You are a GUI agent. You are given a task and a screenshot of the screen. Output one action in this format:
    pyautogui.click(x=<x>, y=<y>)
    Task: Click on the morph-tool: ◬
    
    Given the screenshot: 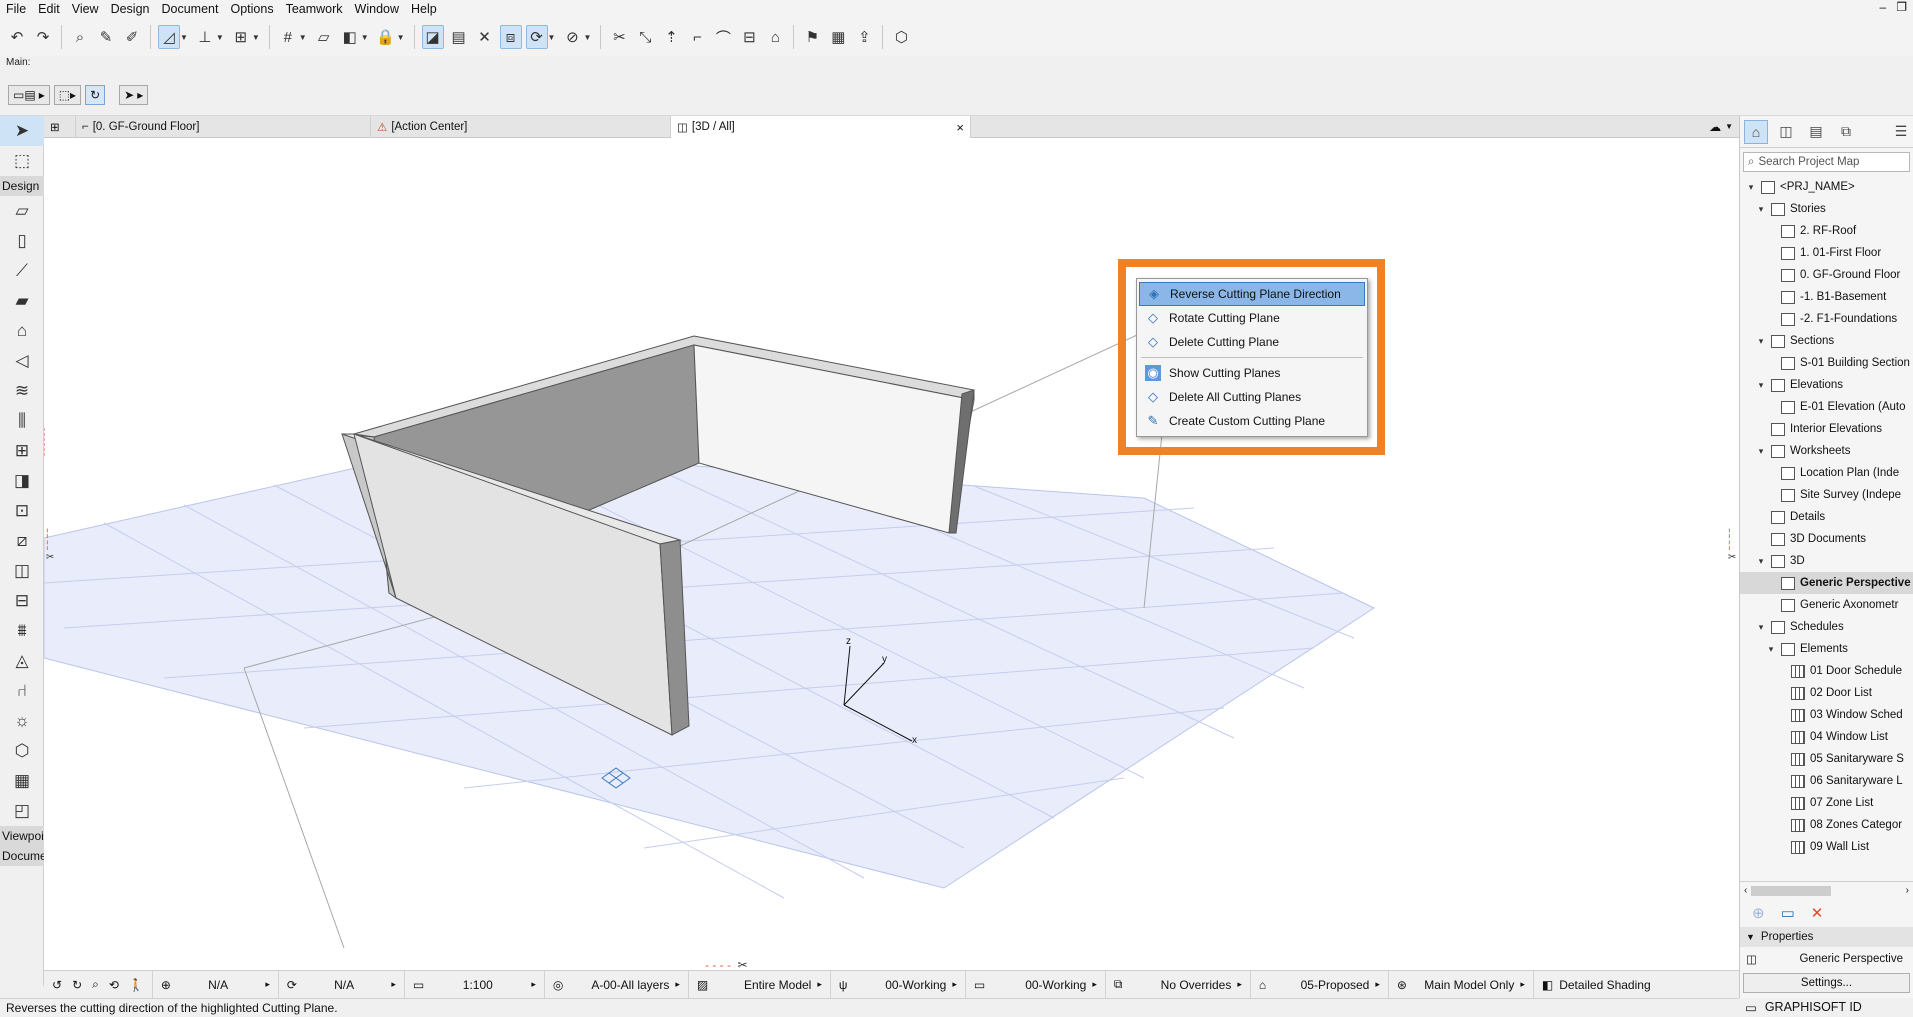 What is the action you would take?
    pyautogui.click(x=22, y=661)
    